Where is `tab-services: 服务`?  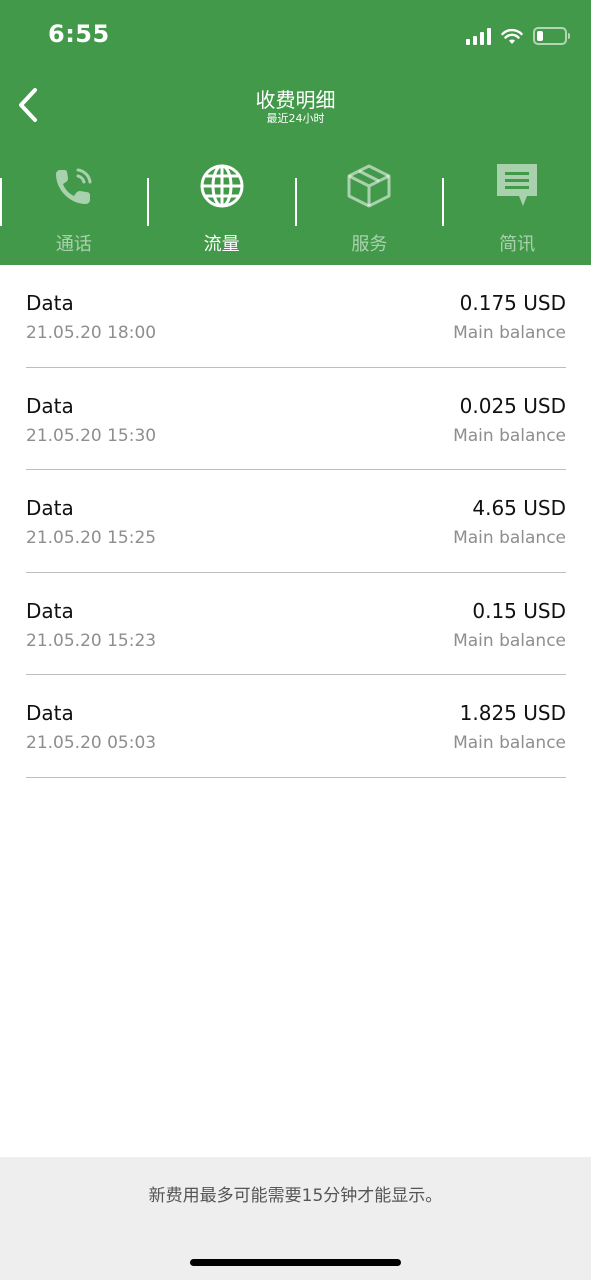 tab-services: 服务 is located at coordinates (370, 207).